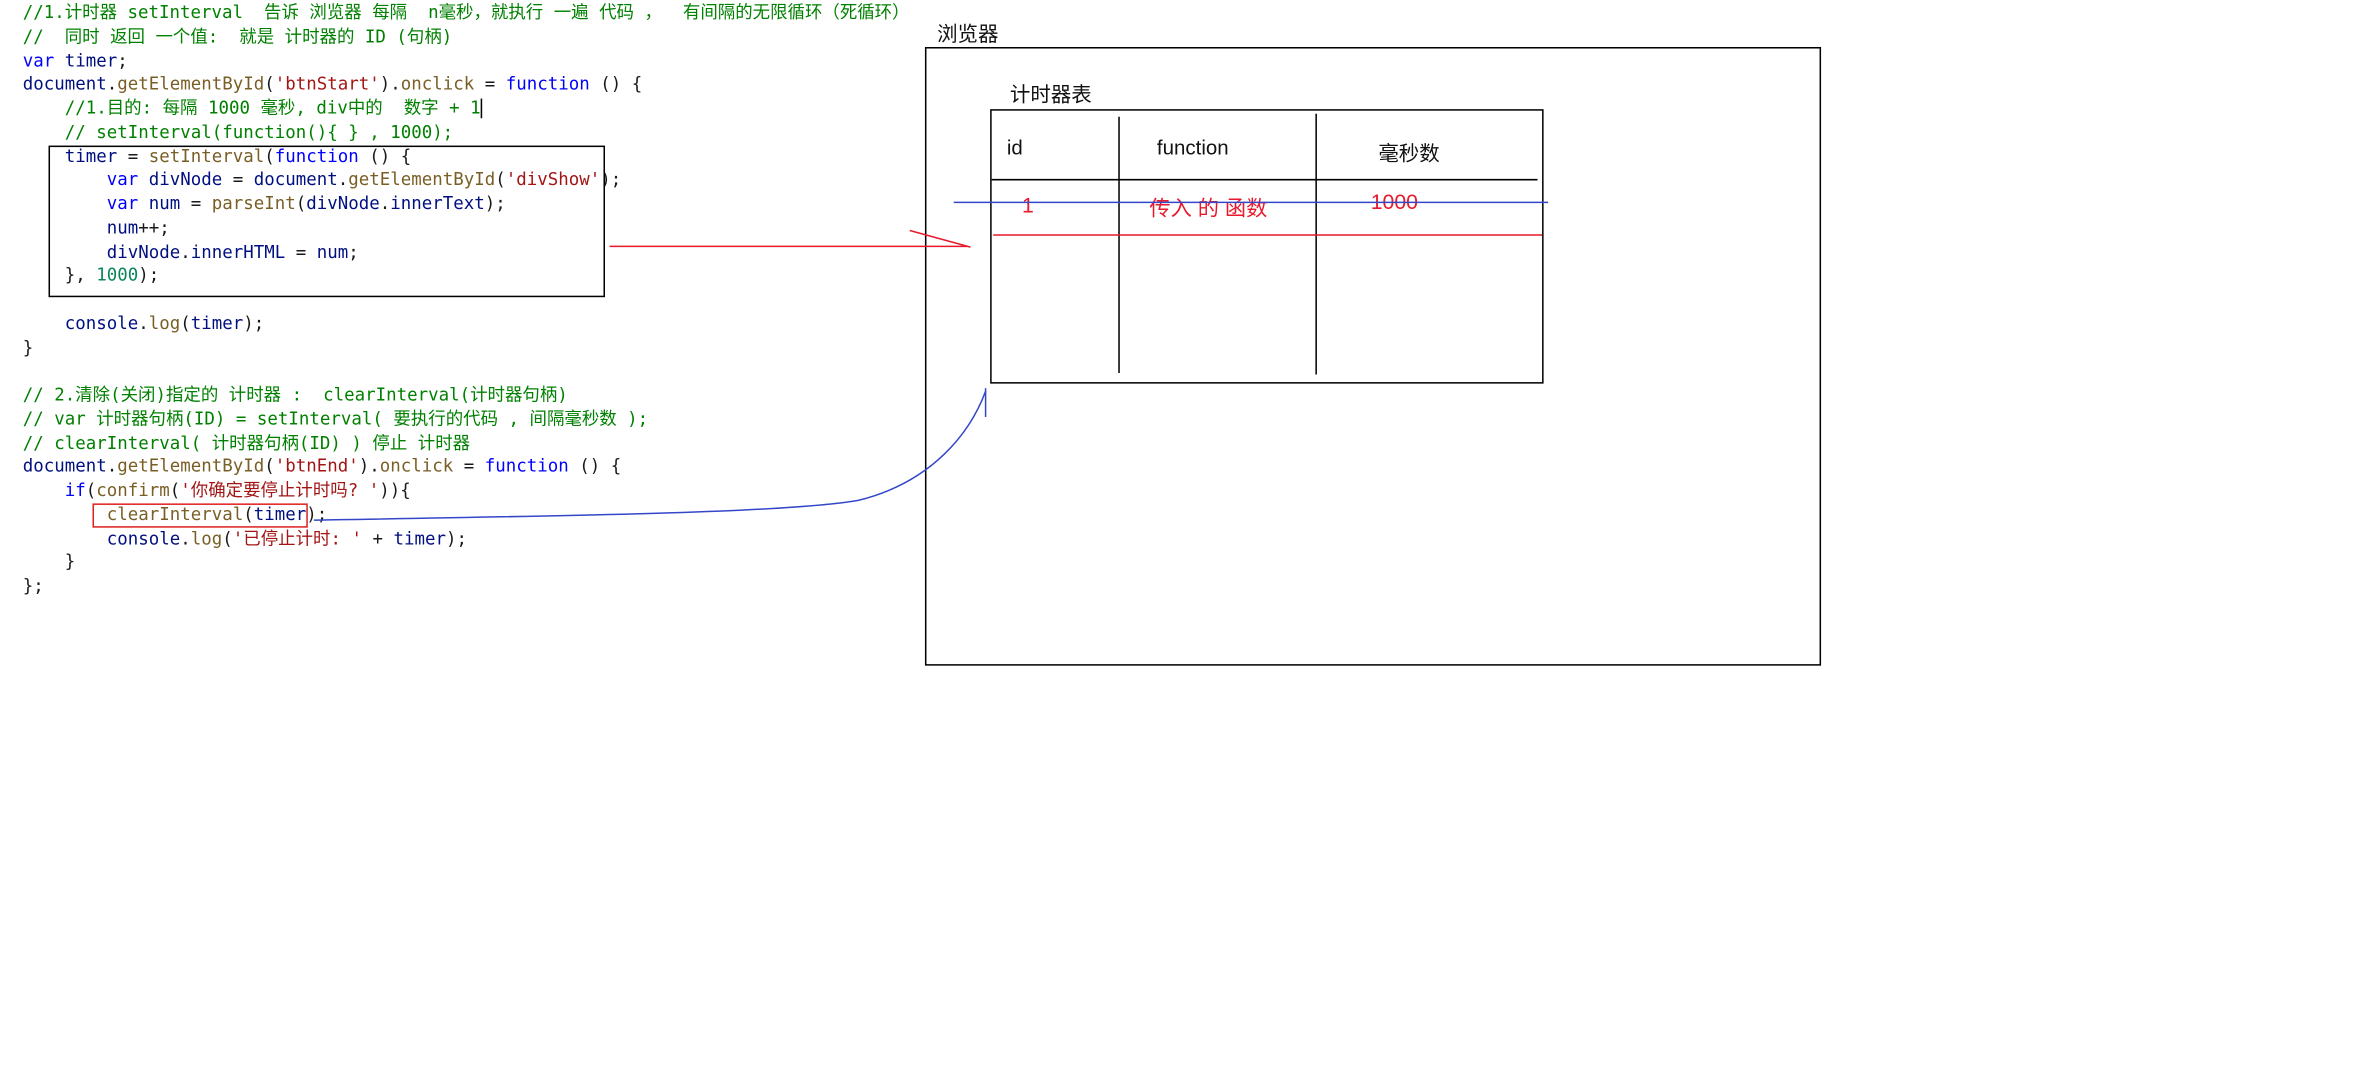  Describe the element at coordinates (650, 455) in the screenshot. I see `blue-curve-arrow` at that location.